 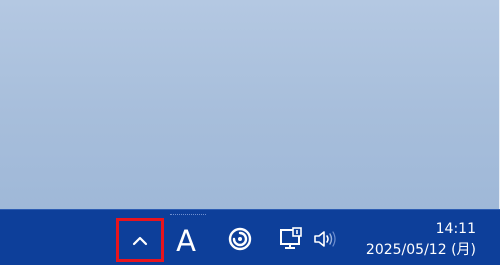 I want to click on ime-mode-button: A, so click(x=186, y=241).